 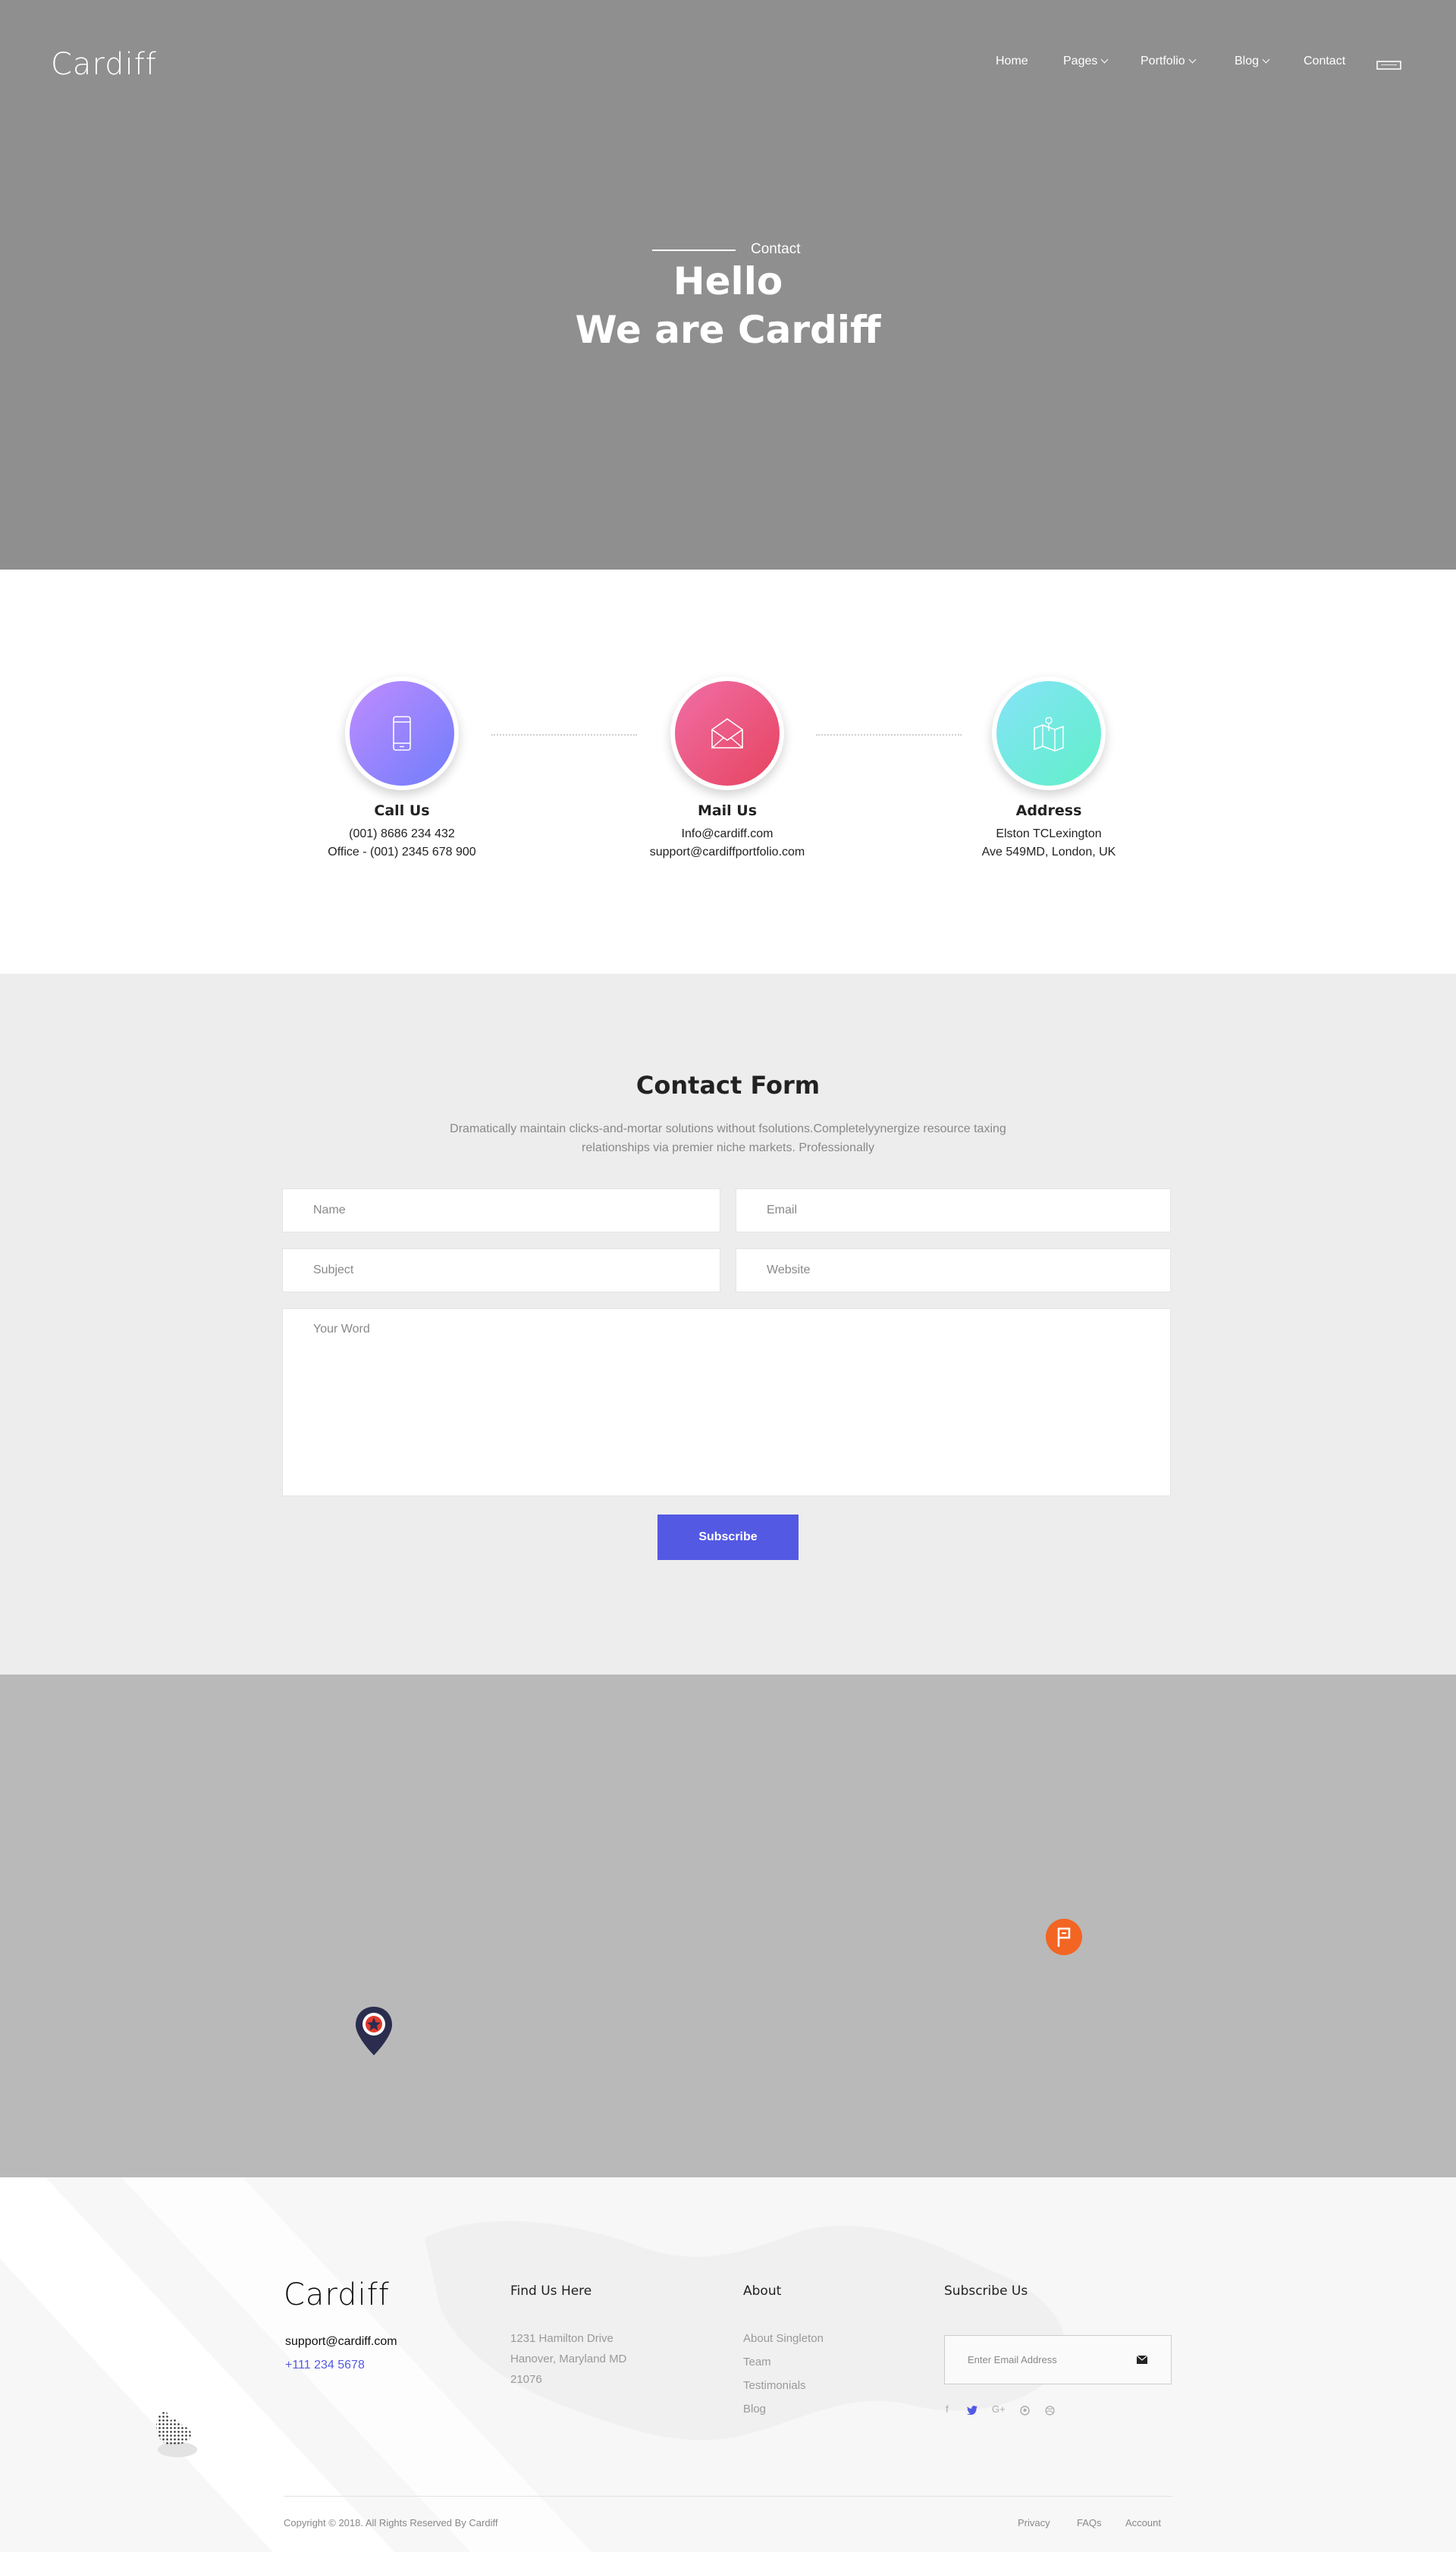 What do you see at coordinates (727, 833) in the screenshot?
I see `mail-line-1: Info@cardiff.com` at bounding box center [727, 833].